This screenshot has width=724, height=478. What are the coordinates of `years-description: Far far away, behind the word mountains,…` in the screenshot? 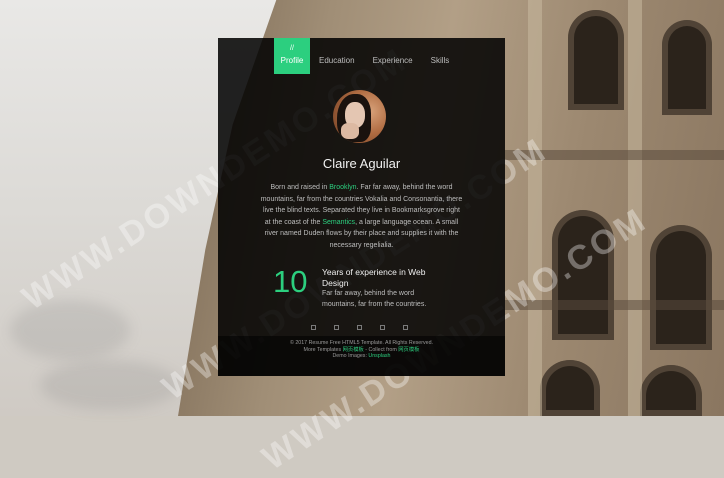 It's located at (374, 299).